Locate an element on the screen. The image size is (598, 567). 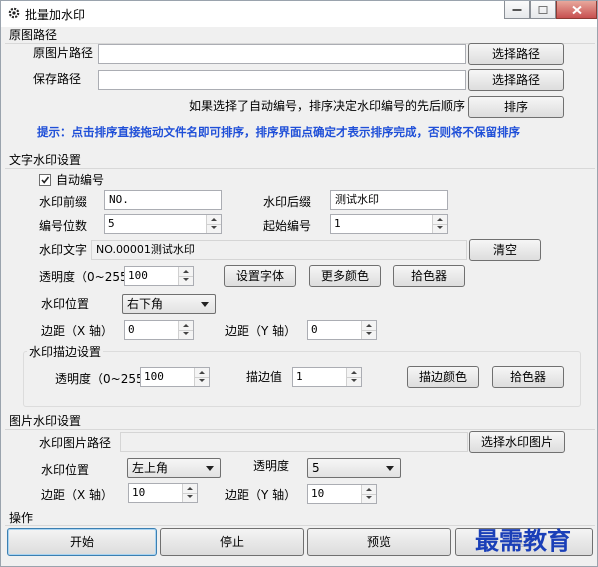
image-opacity-label: 透明度 is located at coordinates (271, 466).